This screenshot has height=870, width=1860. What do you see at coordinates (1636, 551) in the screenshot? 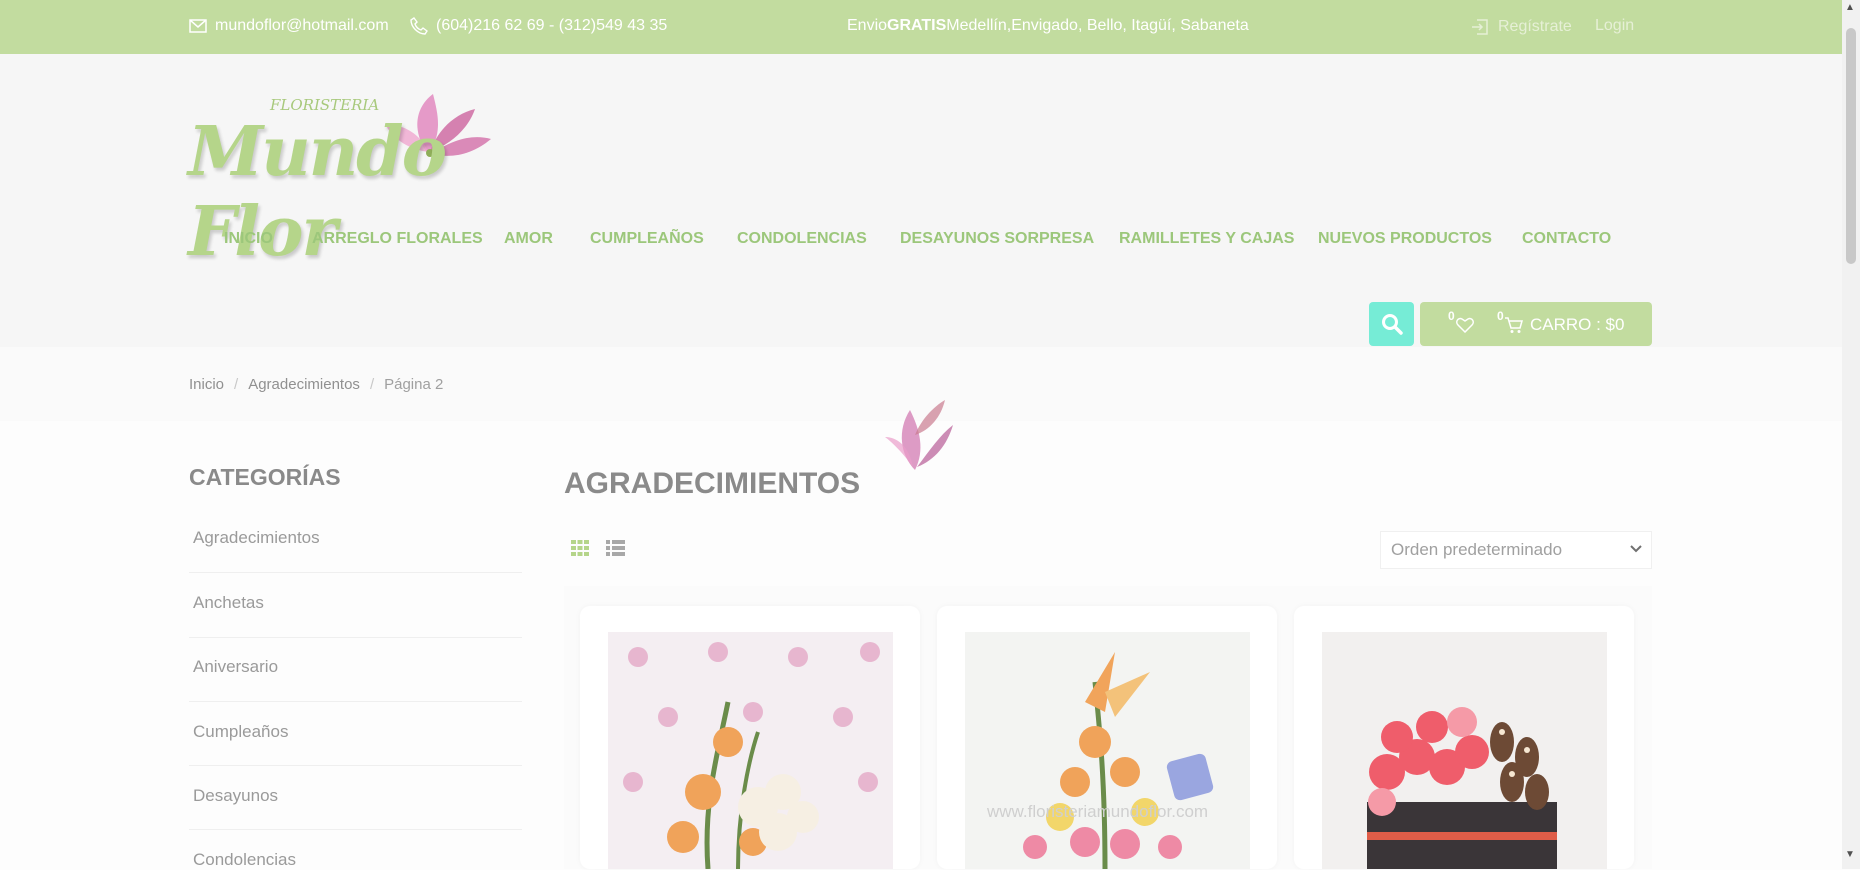
I see `chevron-down-icon` at bounding box center [1636, 551].